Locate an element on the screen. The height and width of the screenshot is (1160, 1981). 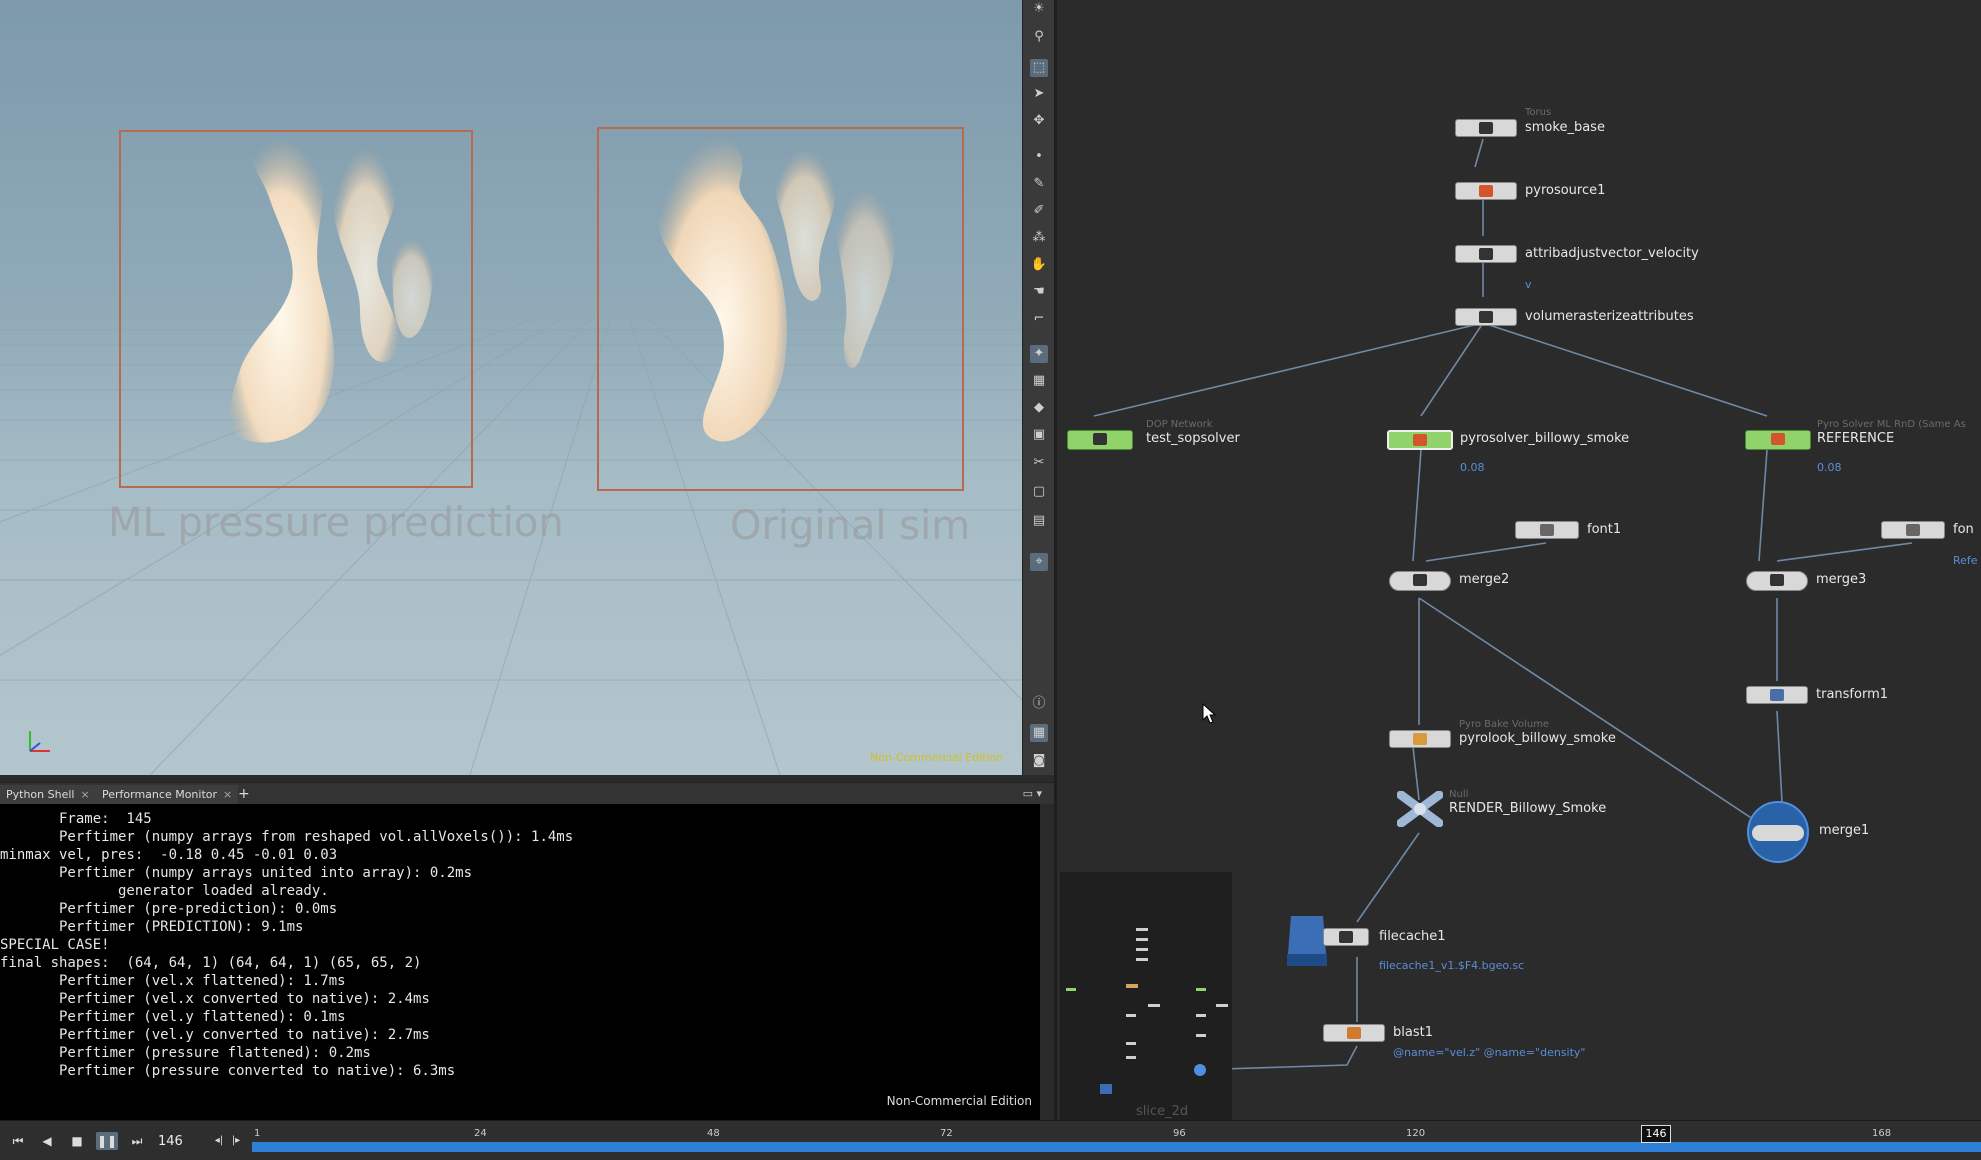
tab-label: Python Shell is located at coordinates (40, 794).